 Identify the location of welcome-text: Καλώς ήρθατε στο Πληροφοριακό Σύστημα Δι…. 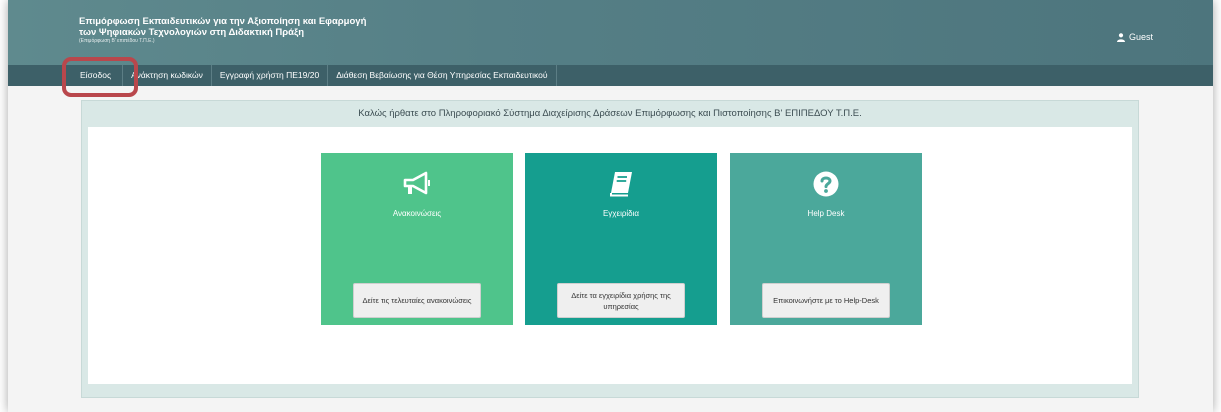
(610, 113).